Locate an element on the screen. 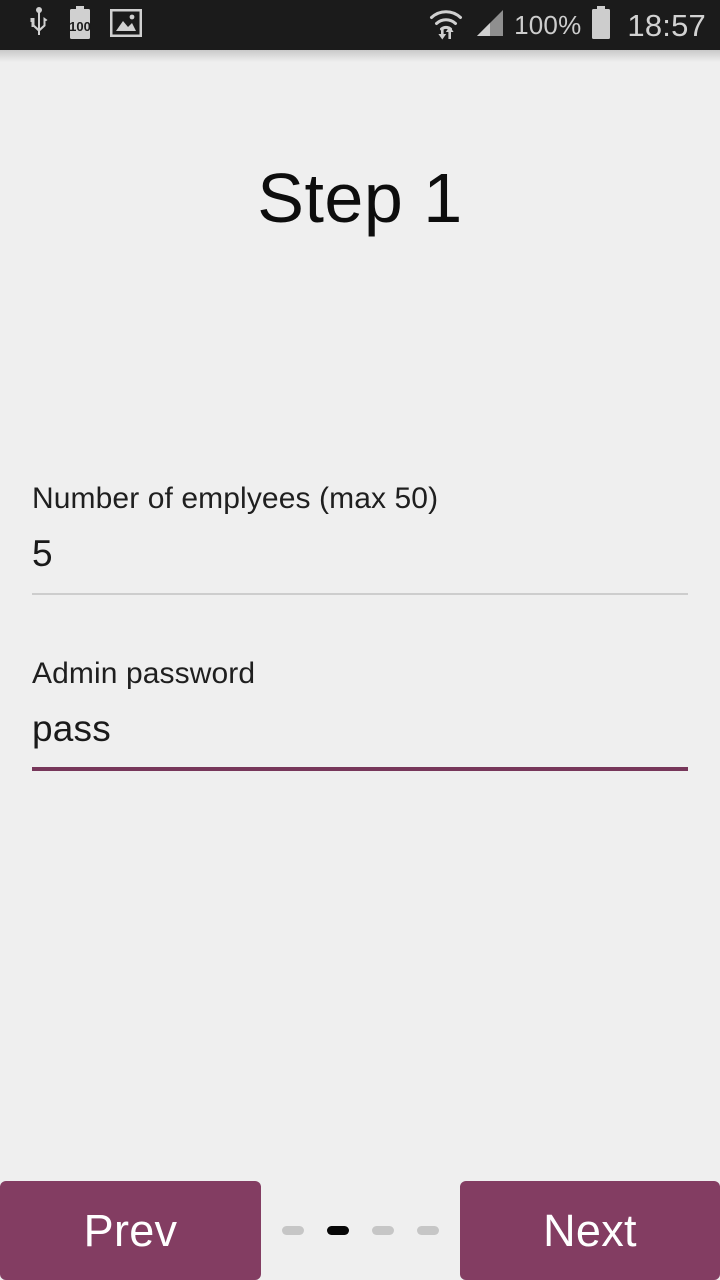 The width and height of the screenshot is (720, 1280). employees-field: Number of emplyees (max 50) 5 is located at coordinates (360, 538).